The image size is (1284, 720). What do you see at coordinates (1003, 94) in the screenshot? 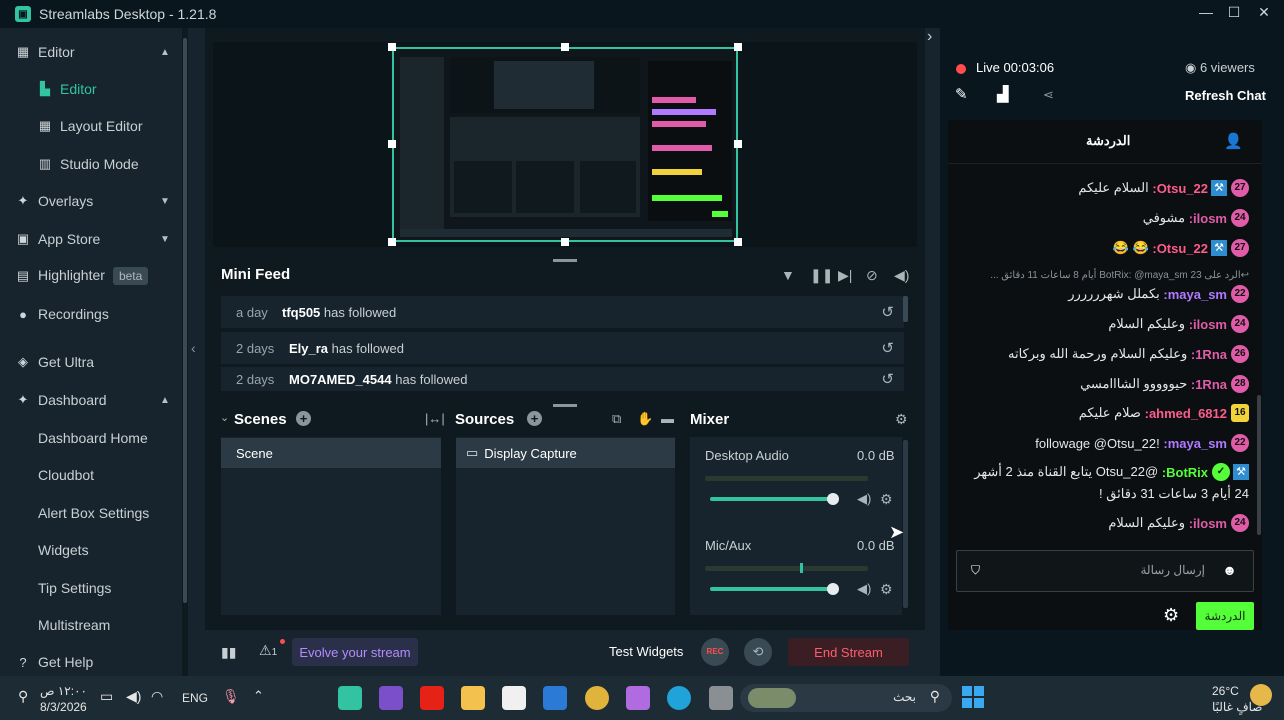
I see `stream-info-icon: ▟` at bounding box center [1003, 94].